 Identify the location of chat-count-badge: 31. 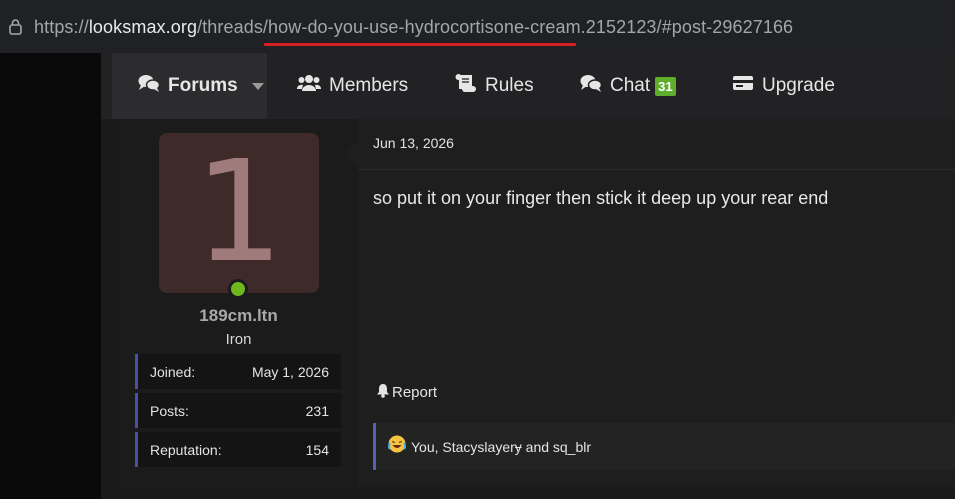
(665, 86).